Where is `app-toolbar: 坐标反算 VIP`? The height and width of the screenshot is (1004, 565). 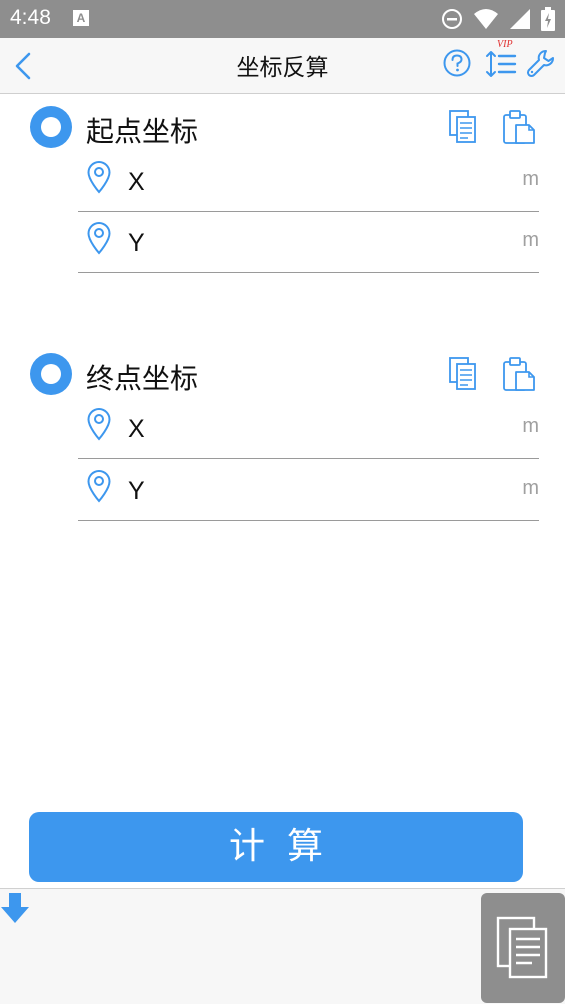
app-toolbar: 坐标反算 VIP is located at coordinates (282, 66).